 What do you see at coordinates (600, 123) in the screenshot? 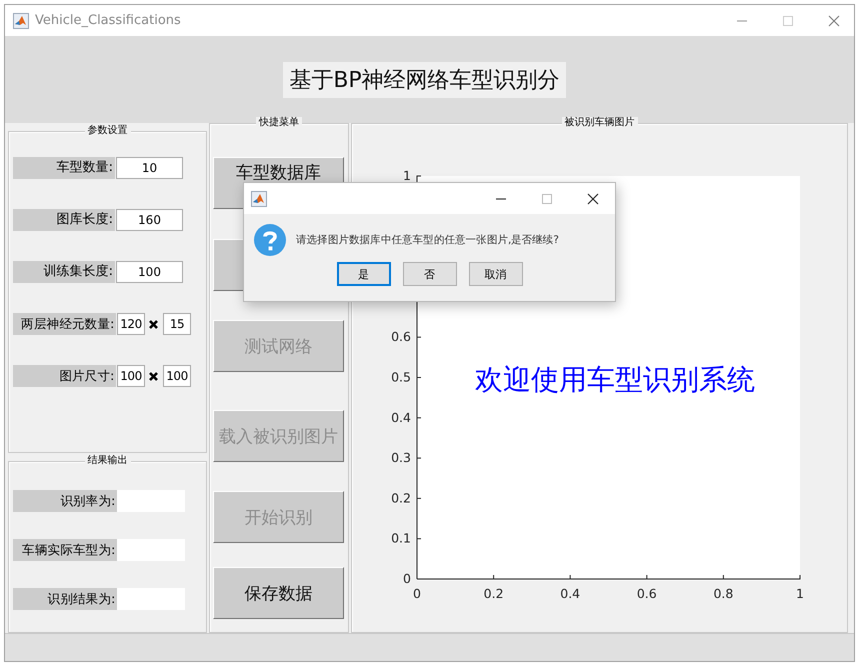
I see `panel-title: 被识别车辆图片` at bounding box center [600, 123].